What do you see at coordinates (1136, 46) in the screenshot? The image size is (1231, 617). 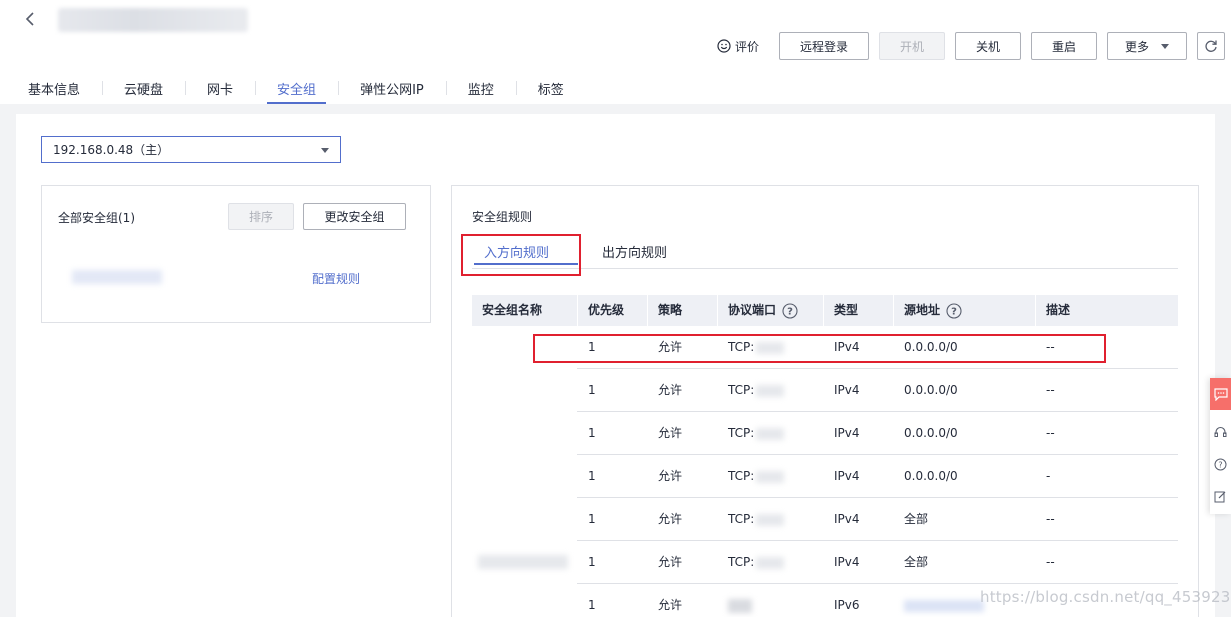 I see `more-label: 更多` at bounding box center [1136, 46].